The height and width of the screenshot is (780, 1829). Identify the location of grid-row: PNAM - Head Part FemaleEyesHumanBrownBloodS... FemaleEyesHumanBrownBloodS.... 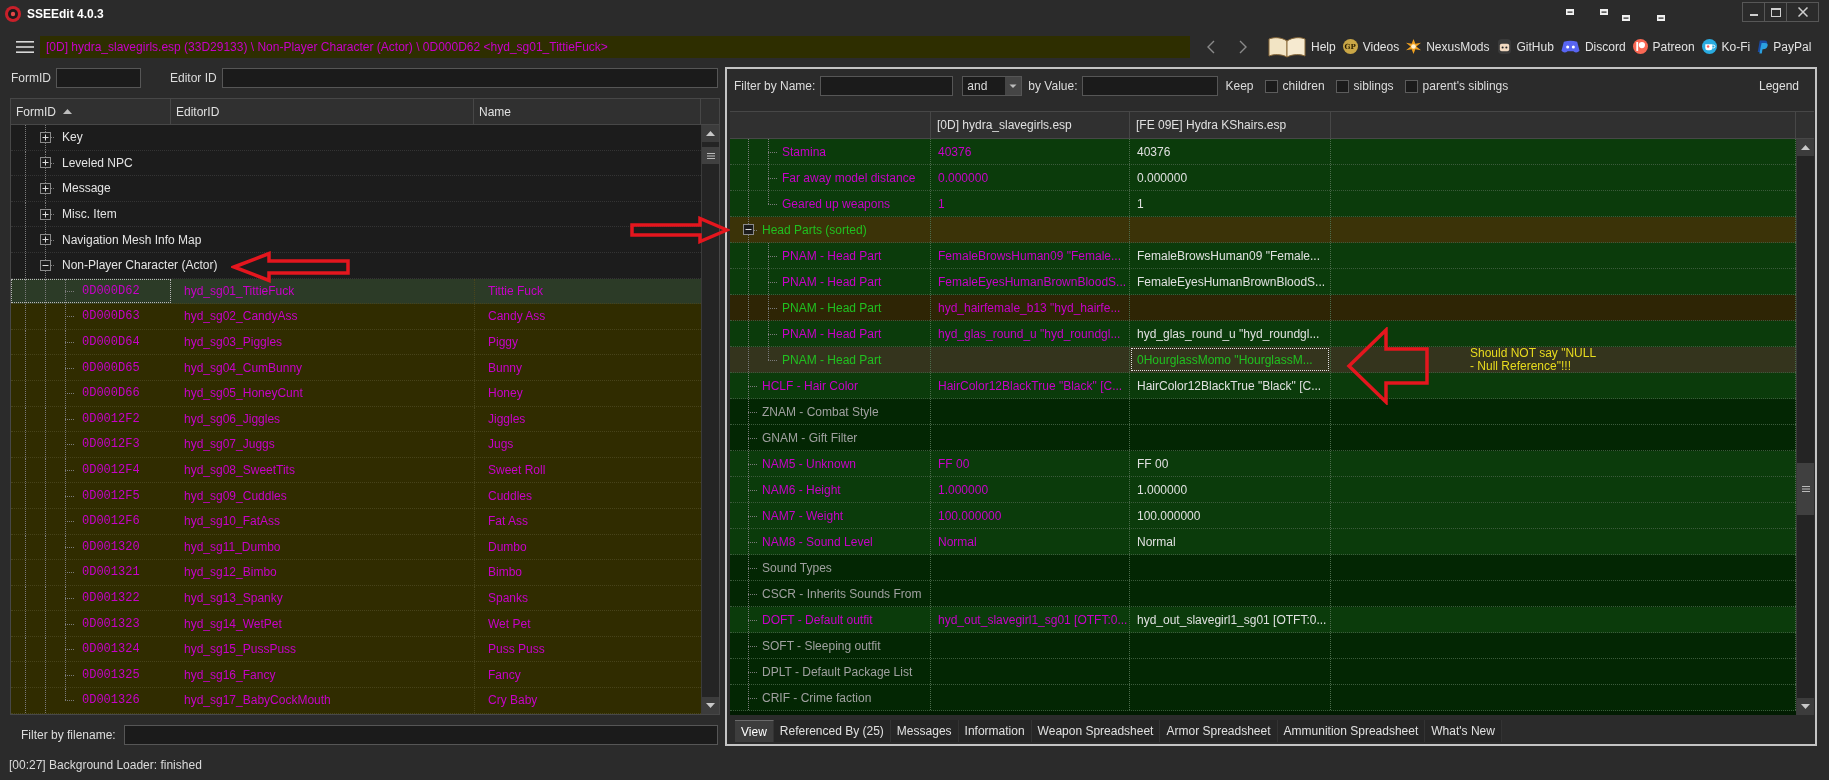
(1263, 282).